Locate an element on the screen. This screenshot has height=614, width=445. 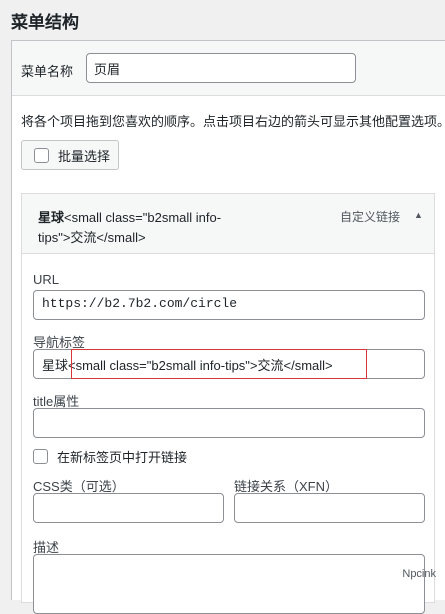
menu-item-title-rest: <small class="b2small info- is located at coordinates (142, 217).